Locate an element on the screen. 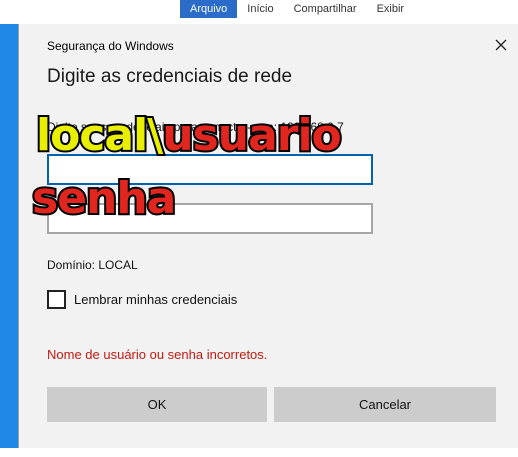  cancel-button: Cancelar is located at coordinates (385, 404).